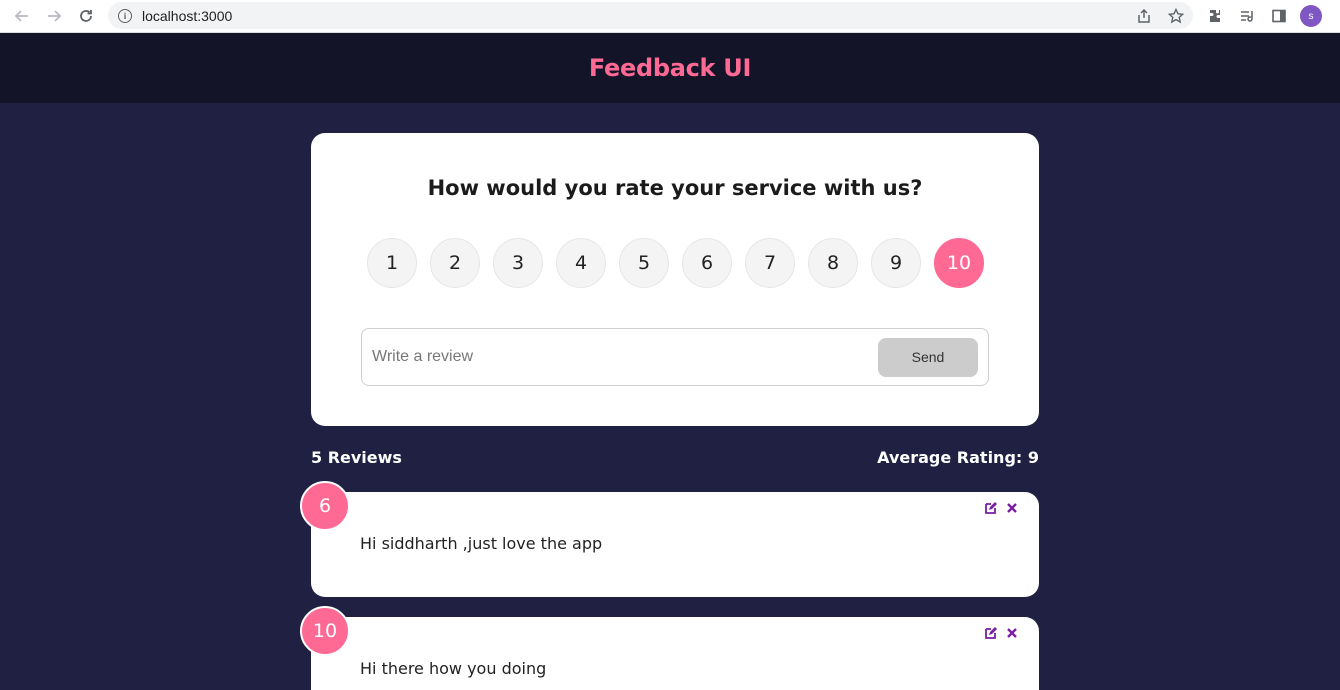 Image resolution: width=1340 pixels, height=690 pixels. What do you see at coordinates (481, 543) in the screenshot?
I see `feedback-text: Hi siddharth ,just love the app` at bounding box center [481, 543].